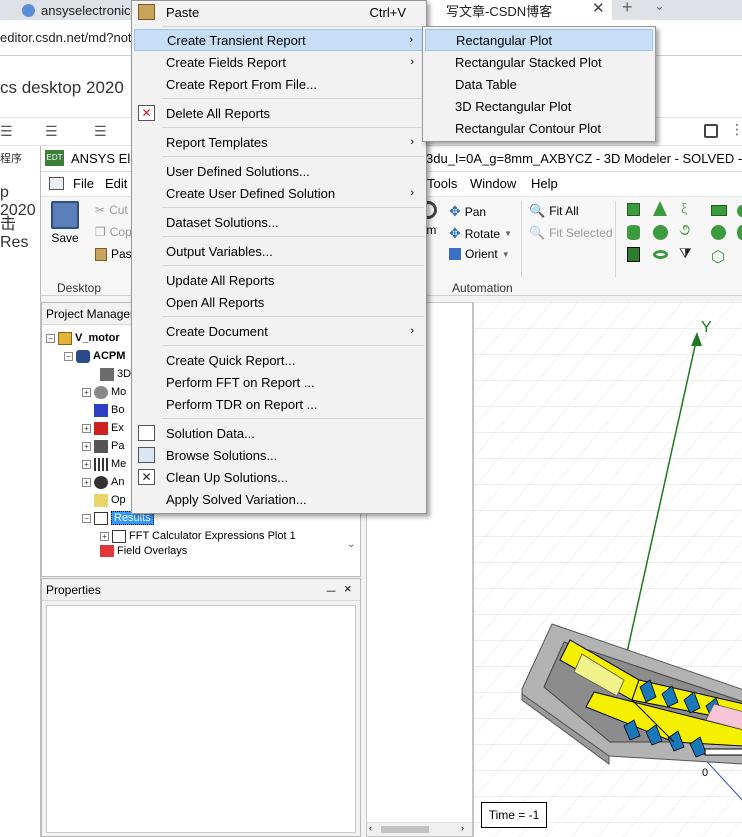  I want to click on menu-item-delete-all-reports: ✕ Delete All Reports, so click(279, 113).